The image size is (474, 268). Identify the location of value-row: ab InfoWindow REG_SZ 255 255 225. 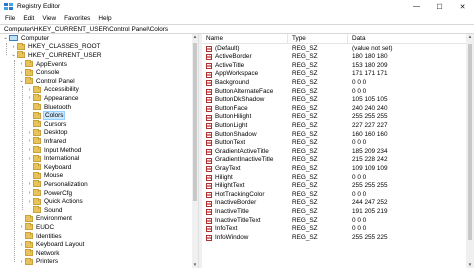
(334, 238).